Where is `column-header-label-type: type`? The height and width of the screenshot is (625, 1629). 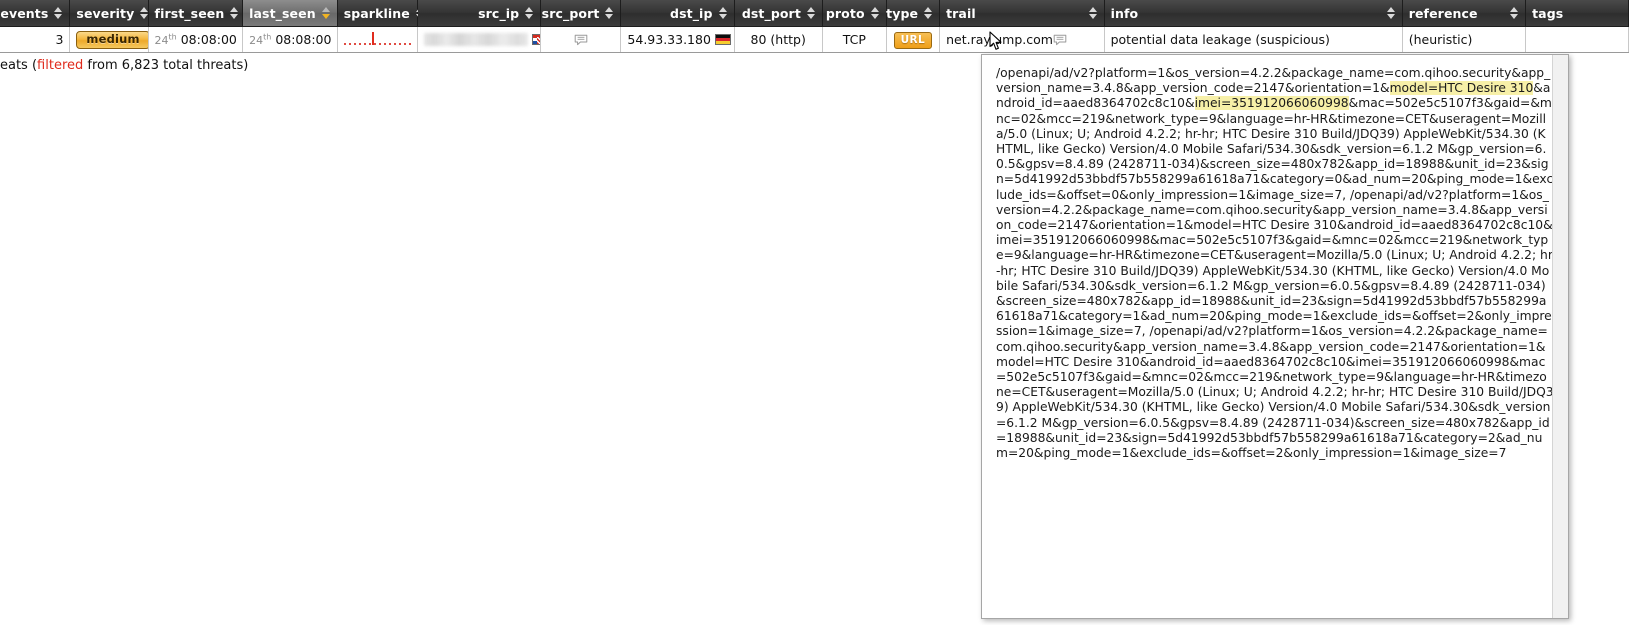 column-header-label-type: type is located at coordinates (902, 13).